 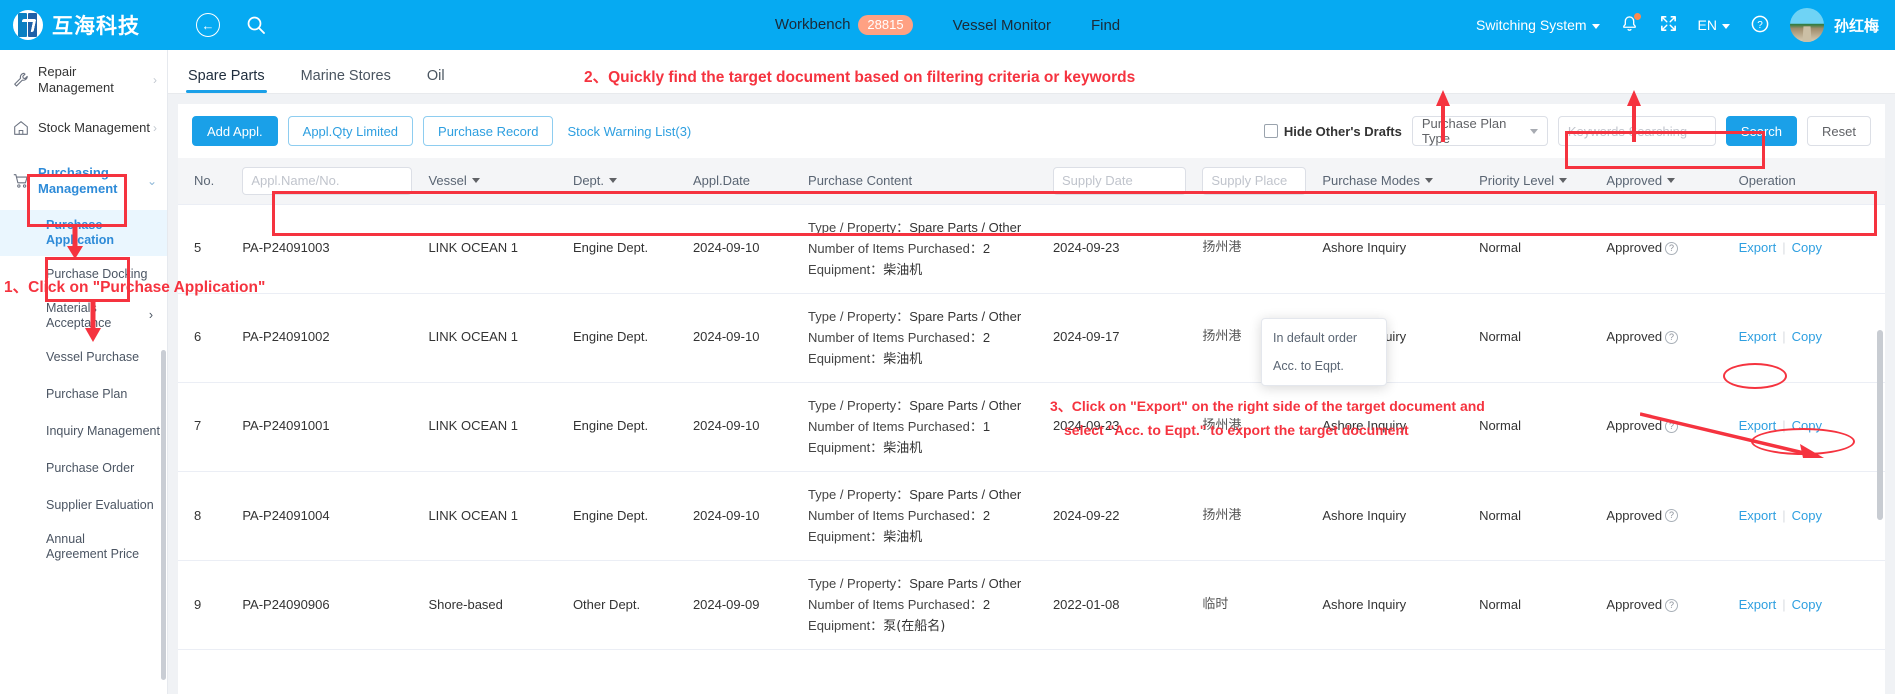 I want to click on reset-button: Reset, so click(x=1839, y=131).